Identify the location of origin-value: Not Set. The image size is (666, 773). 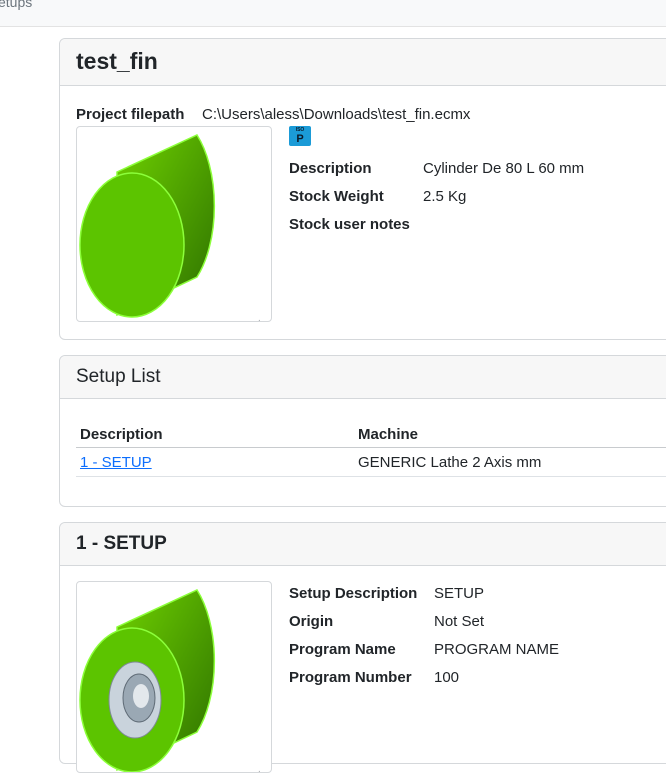
(459, 621).